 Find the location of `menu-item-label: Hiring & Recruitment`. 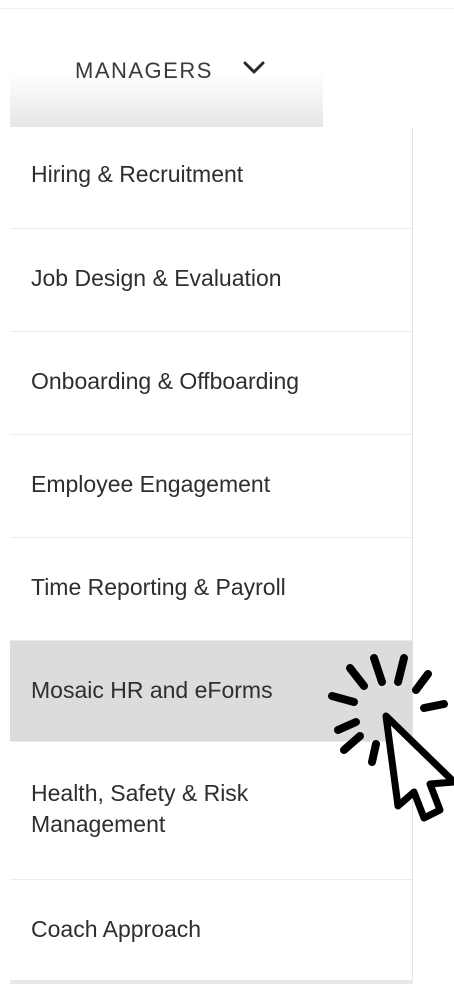

menu-item-label: Hiring & Recruitment is located at coordinates (137, 174).